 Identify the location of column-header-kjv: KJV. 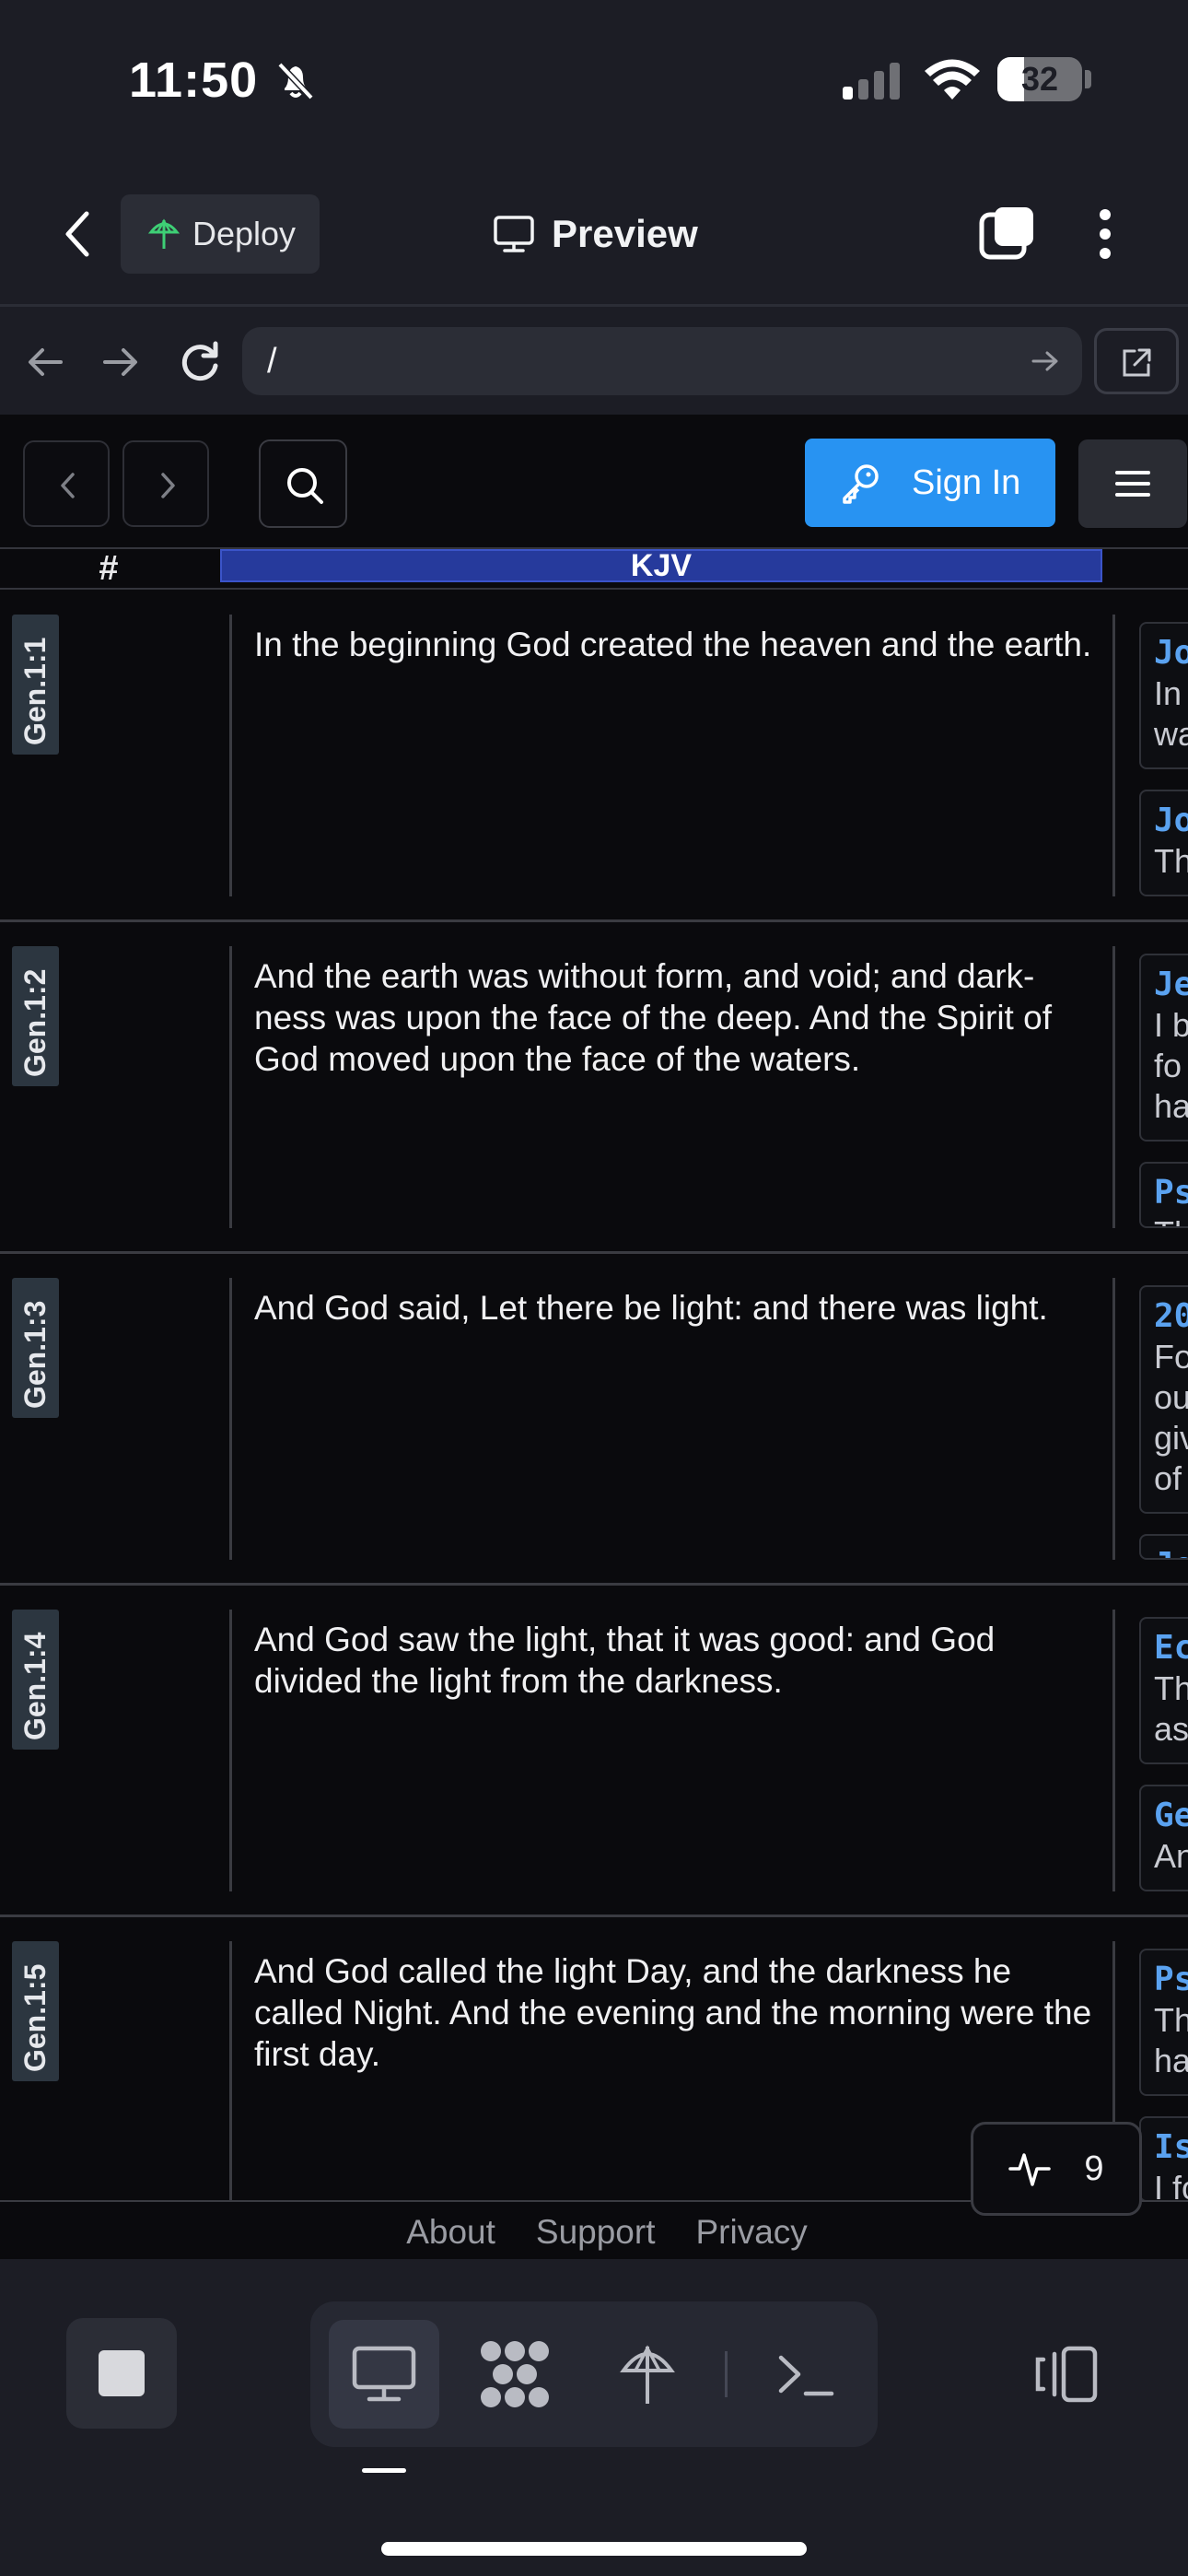
(661, 565).